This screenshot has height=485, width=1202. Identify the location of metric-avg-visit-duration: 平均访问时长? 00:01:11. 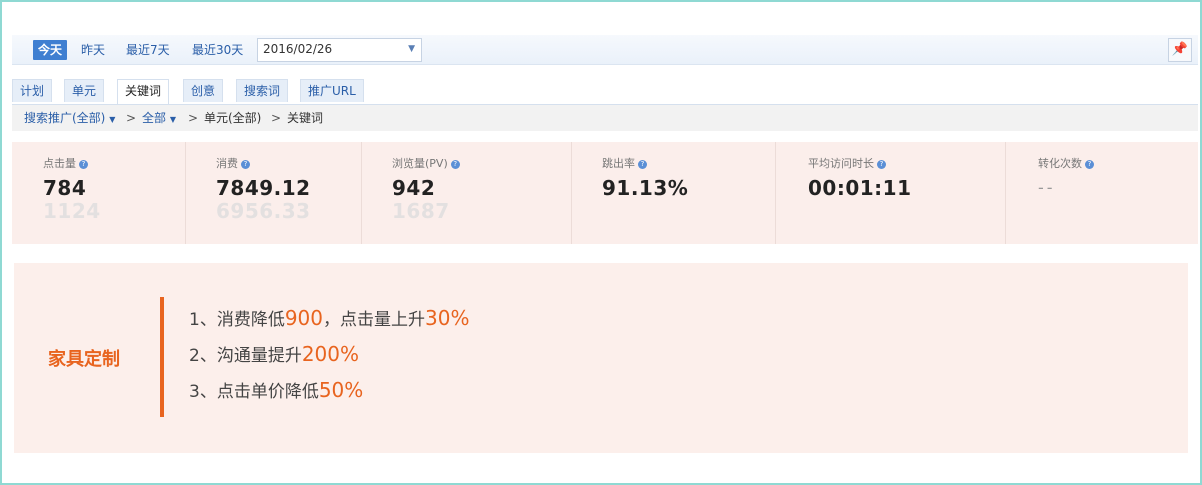
(890, 193).